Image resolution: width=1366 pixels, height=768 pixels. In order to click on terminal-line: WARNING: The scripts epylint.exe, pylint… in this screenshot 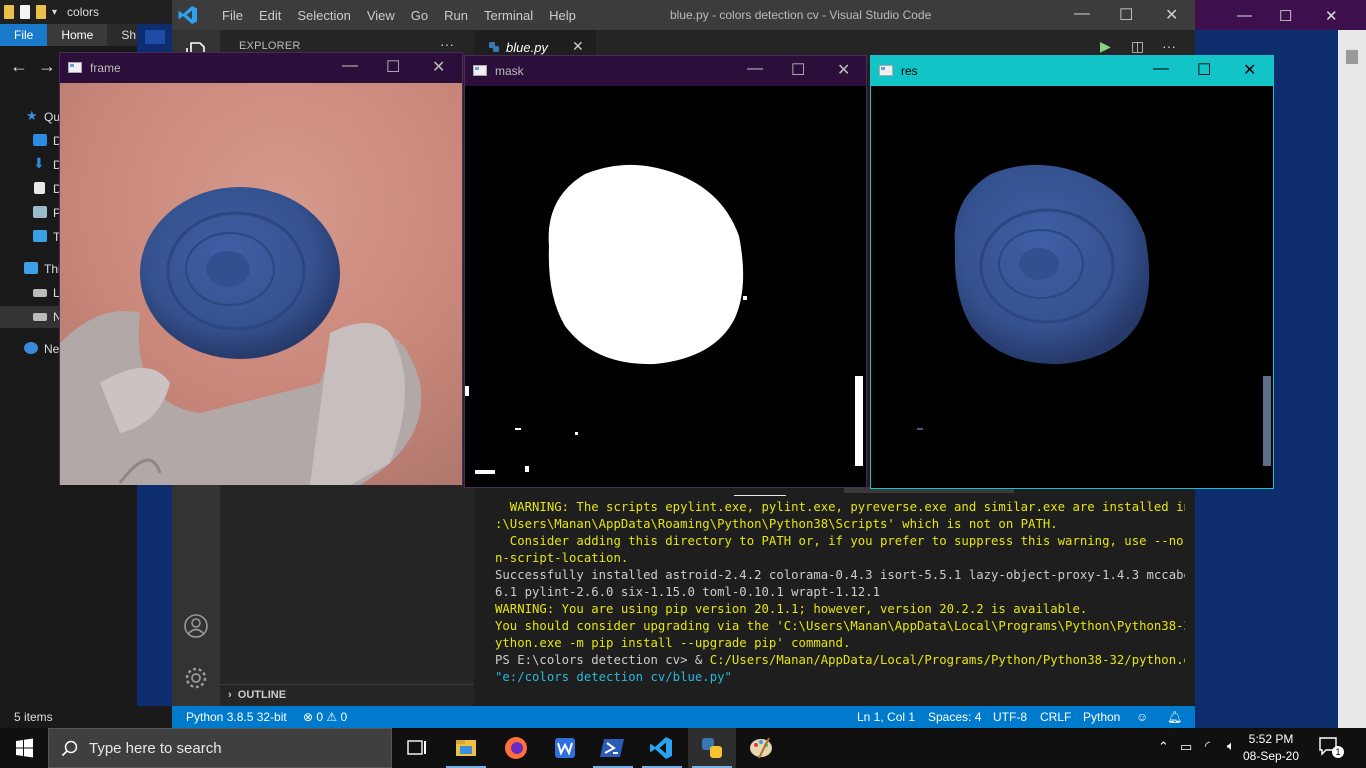, I will do `click(840, 507)`.